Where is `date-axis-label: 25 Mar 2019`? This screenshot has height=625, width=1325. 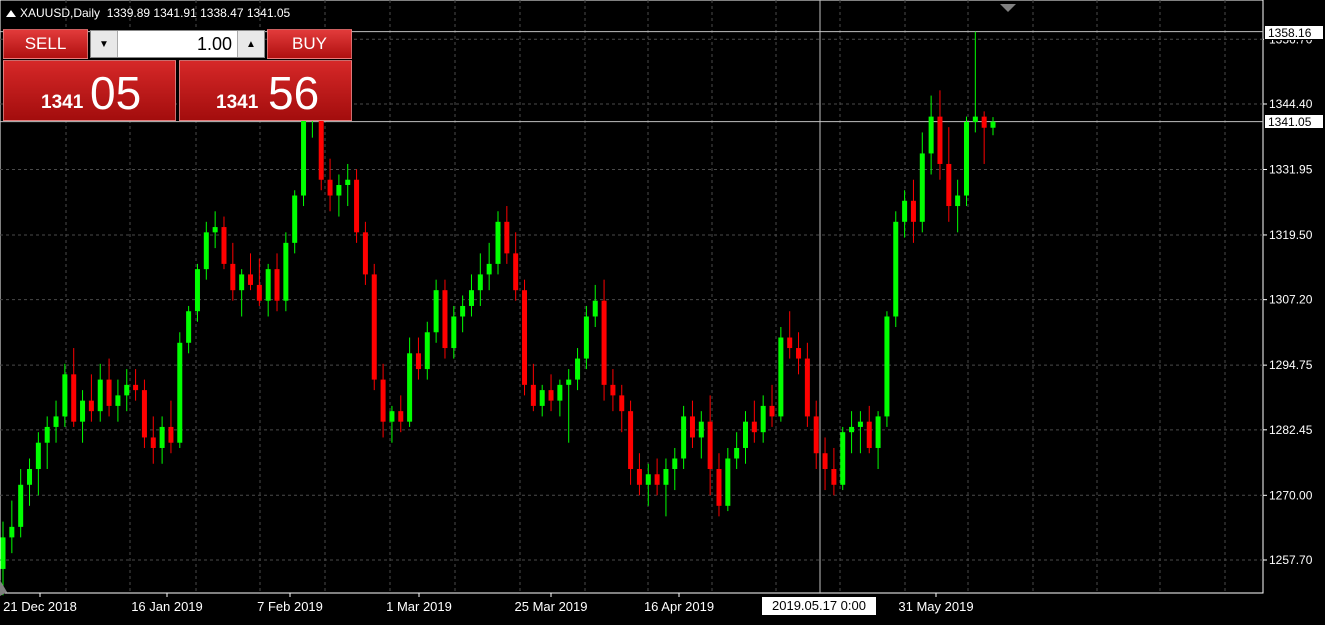 date-axis-label: 25 Mar 2019 is located at coordinates (551, 606).